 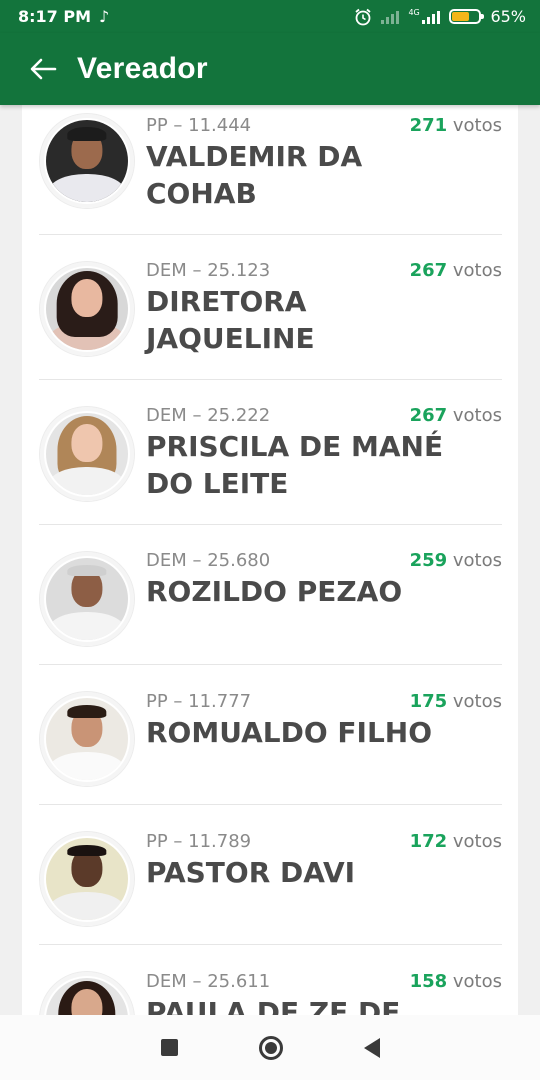 What do you see at coordinates (208, 270) in the screenshot?
I see `candidate-party: DEM – 25.123` at bounding box center [208, 270].